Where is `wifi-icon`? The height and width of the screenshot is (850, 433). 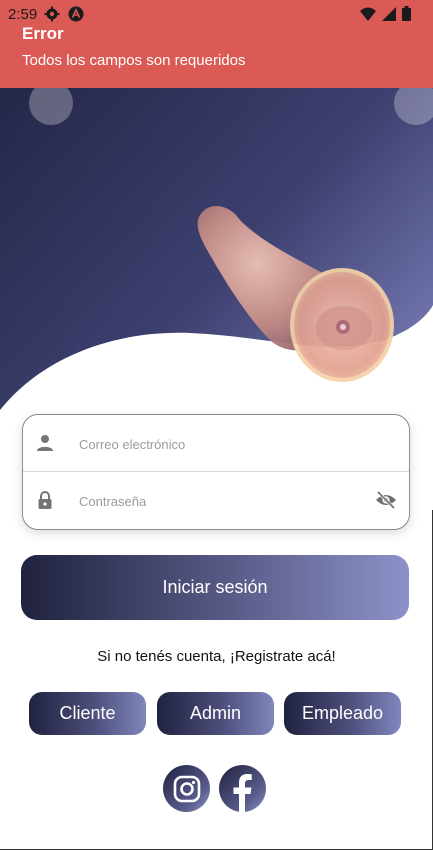
wifi-icon is located at coordinates (368, 14).